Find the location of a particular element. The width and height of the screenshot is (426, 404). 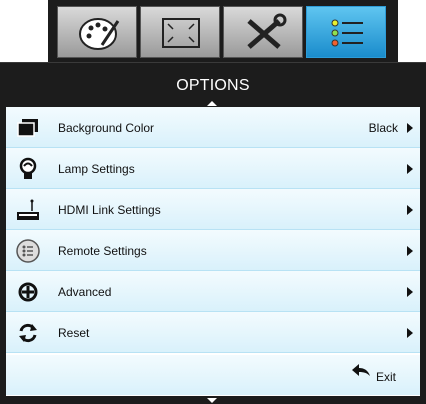

screen-resize-icon is located at coordinates (181, 33).